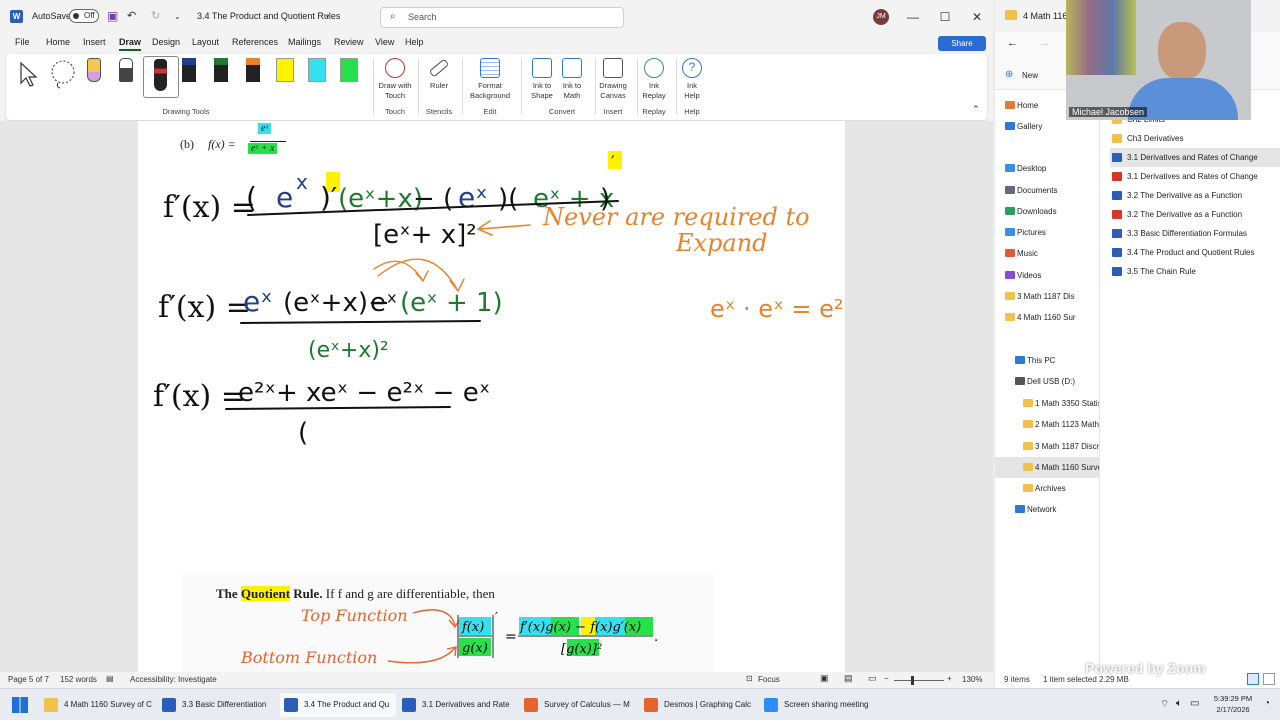  Describe the element at coordinates (972, 679) in the screenshot. I see `zoom-level: 130%` at that location.